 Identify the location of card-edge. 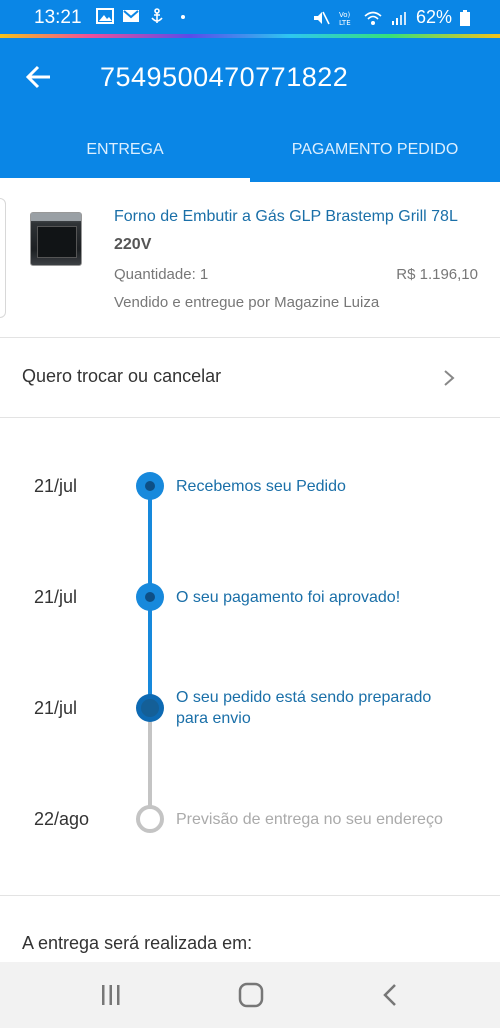
(3, 258).